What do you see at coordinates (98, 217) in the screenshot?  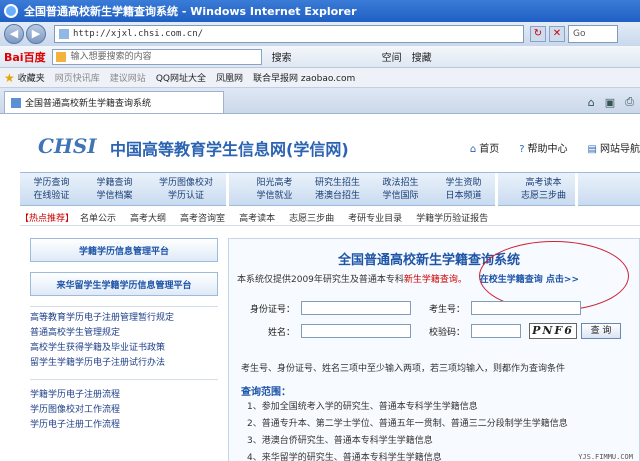 I see `hot-link: 名单公示` at bounding box center [98, 217].